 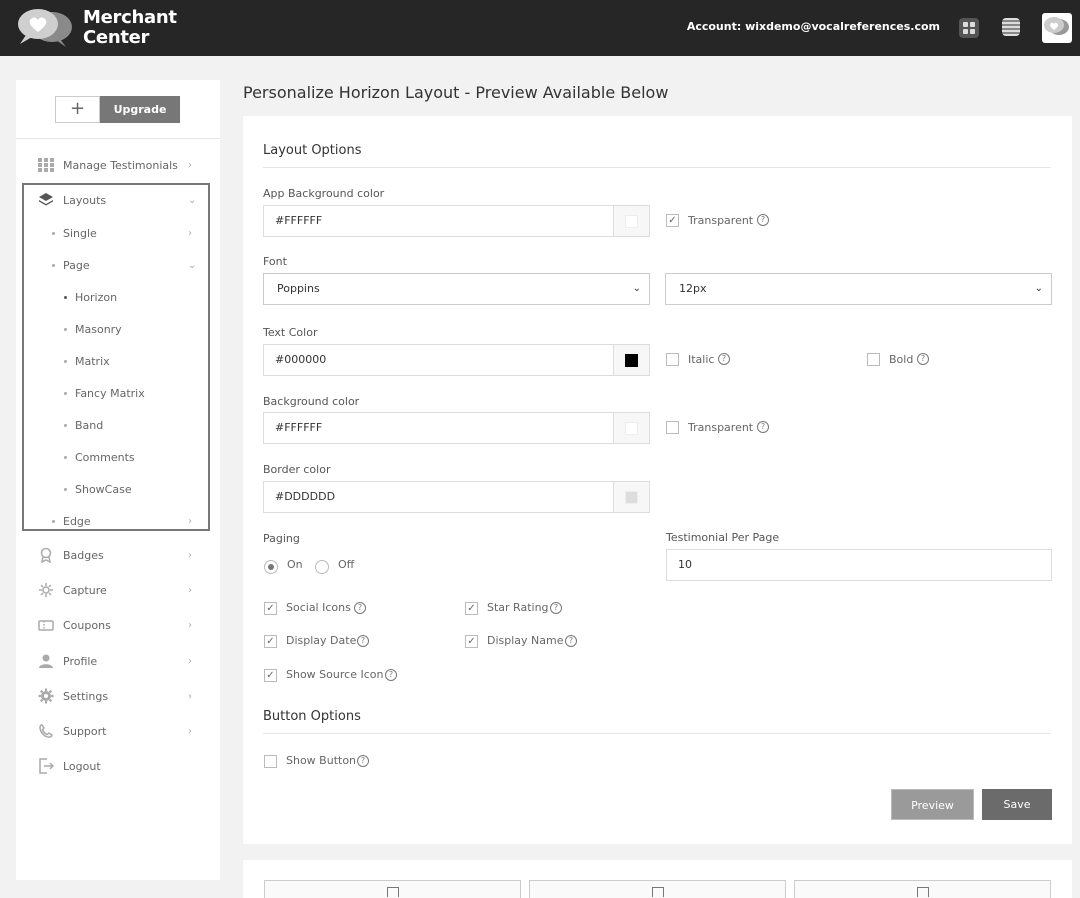 What do you see at coordinates (672, 427) in the screenshot?
I see `bg-transparent-checkbox` at bounding box center [672, 427].